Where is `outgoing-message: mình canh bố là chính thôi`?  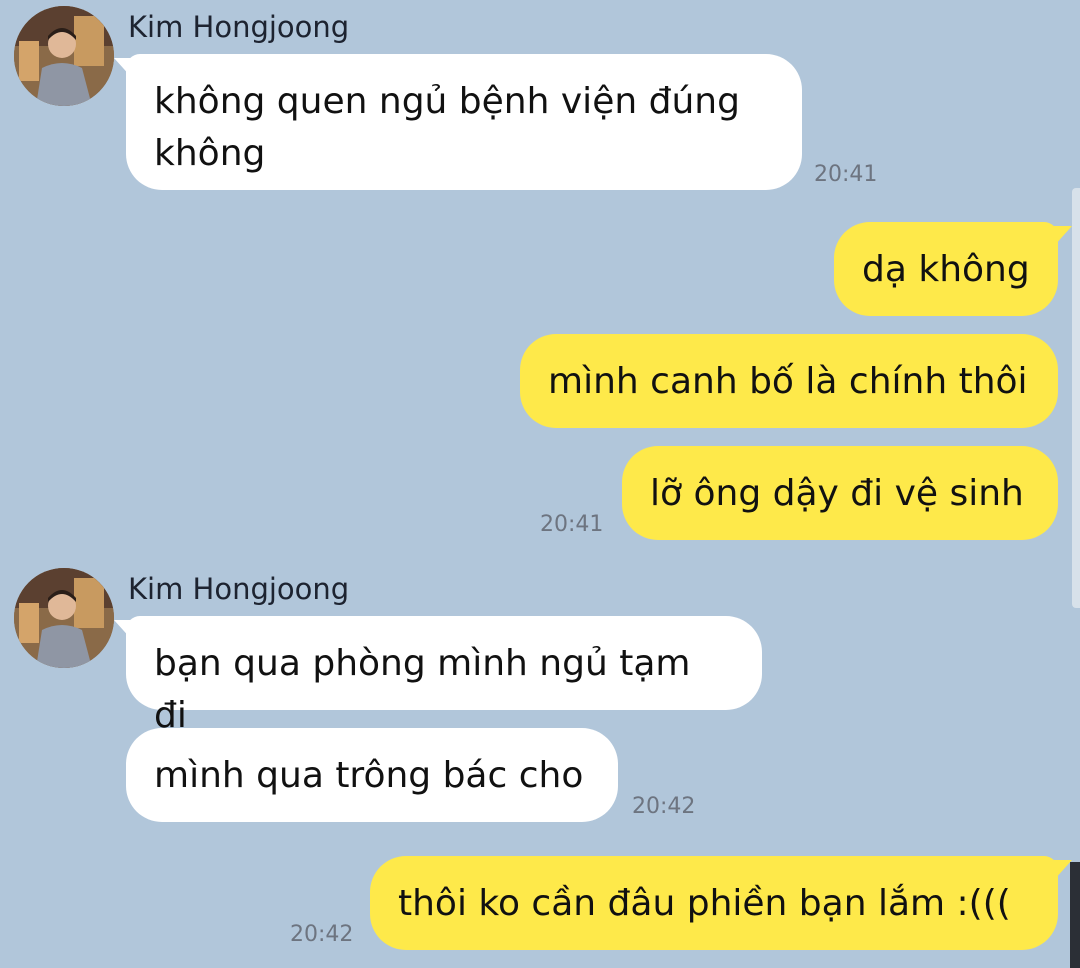
outgoing-message: mình canh bố là chính thôi is located at coordinates (789, 381).